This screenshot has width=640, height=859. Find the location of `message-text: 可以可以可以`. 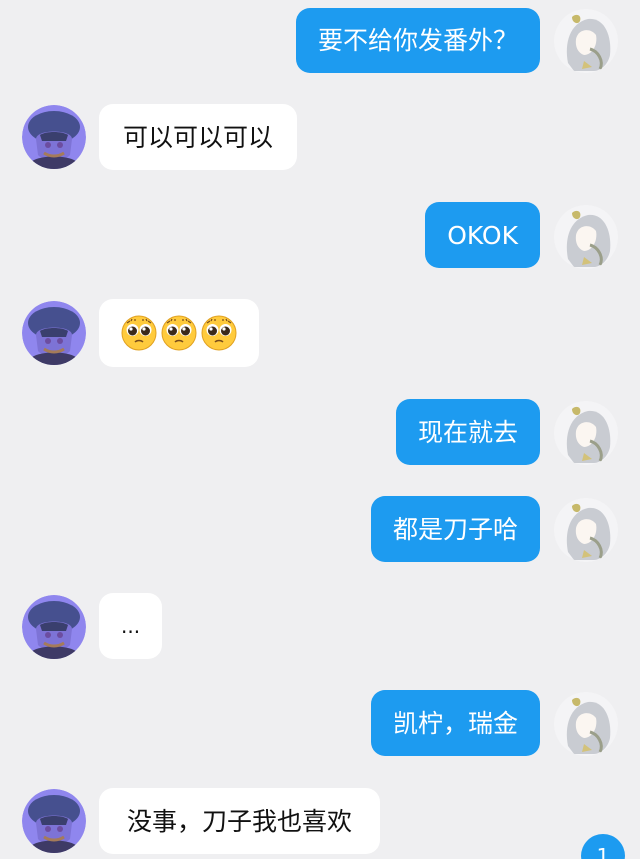

message-text: 可以可以可以 is located at coordinates (198, 137).